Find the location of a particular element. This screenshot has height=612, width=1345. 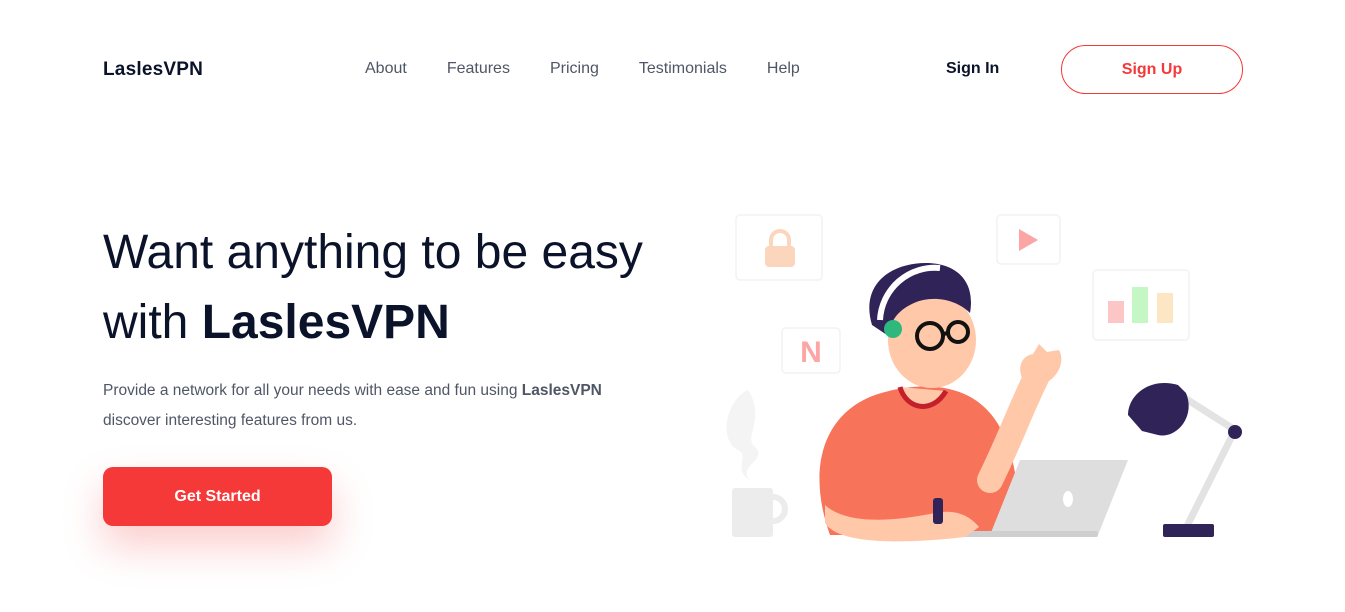

raised-hand is located at coordinates (1041, 363).